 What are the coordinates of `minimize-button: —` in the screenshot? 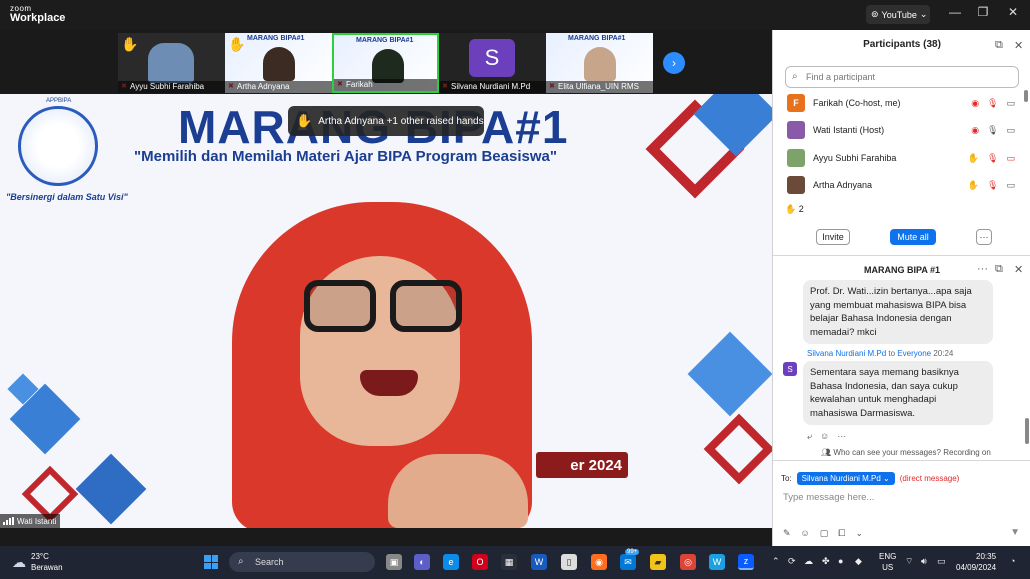 It's located at (955, 12).